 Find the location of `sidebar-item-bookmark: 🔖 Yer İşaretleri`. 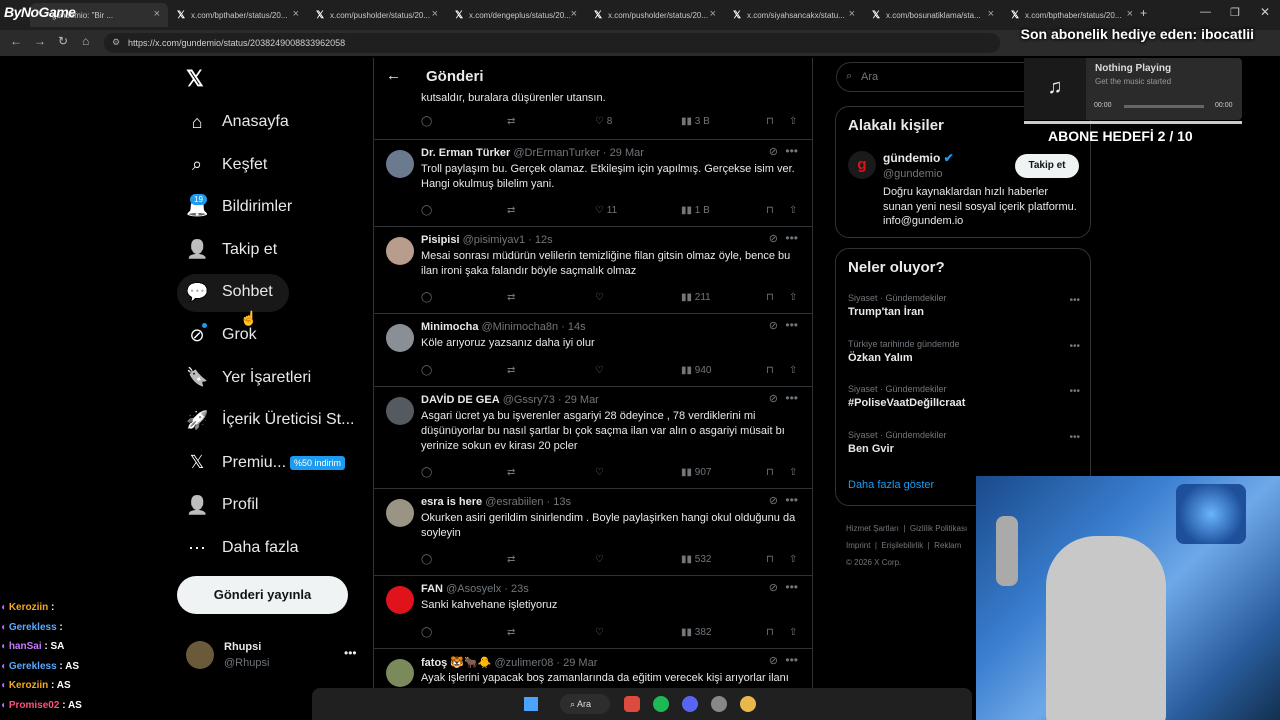

sidebar-item-bookmark: 🔖 Yer İşaretleri is located at coordinates (248, 378).